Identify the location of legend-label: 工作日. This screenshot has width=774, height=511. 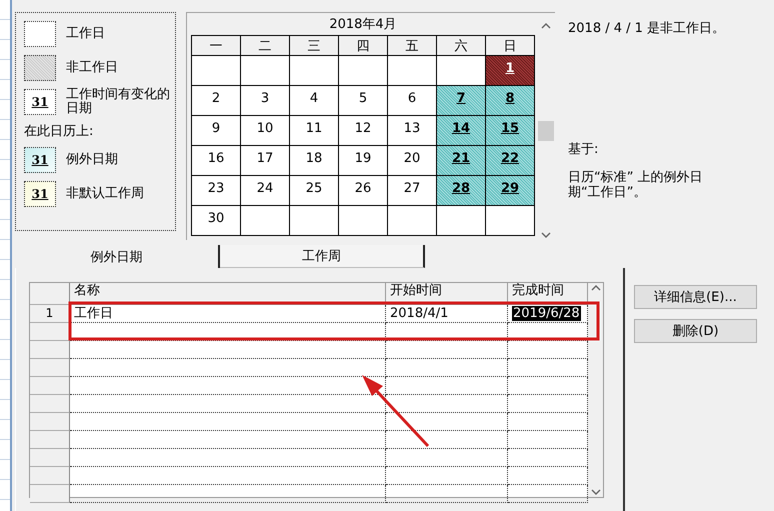
(86, 34).